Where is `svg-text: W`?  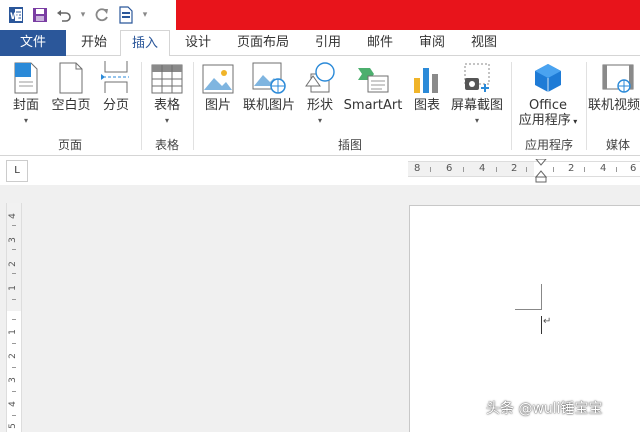 svg-text: W is located at coordinates (15, 17).